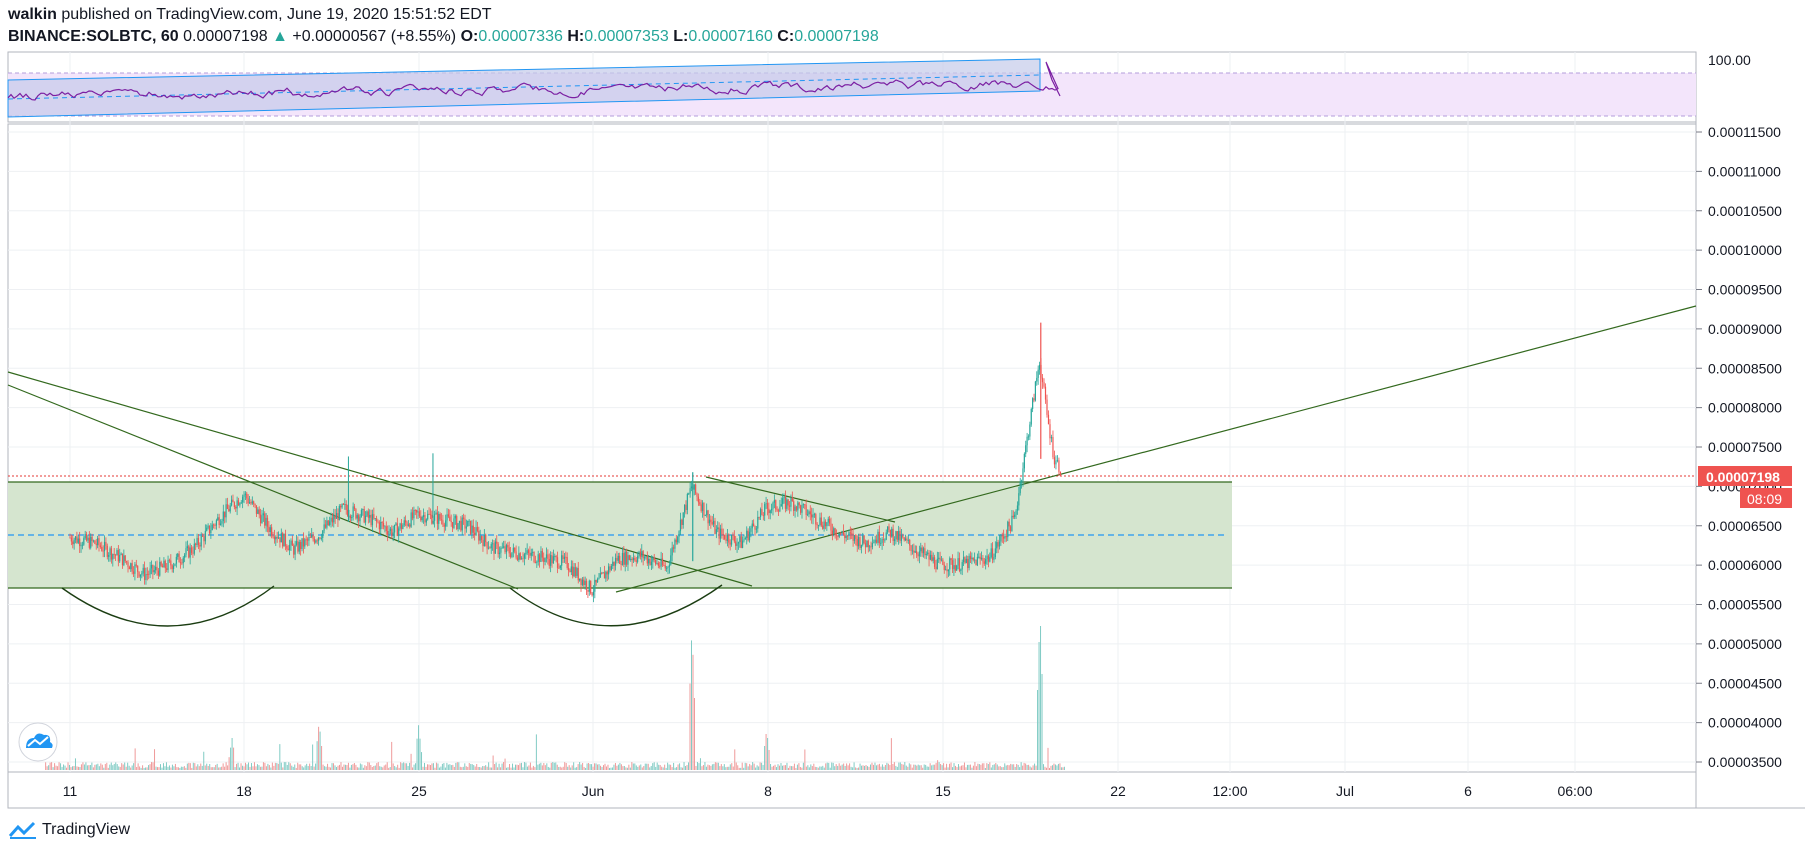  I want to click on time-axis: 11 18 25 Jun 8 15 22 12:00 Jul 6 06:00, so click(828, 791).